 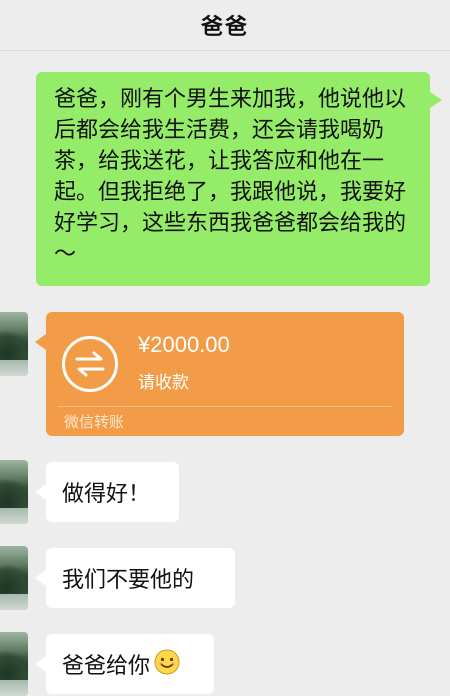 I want to click on transfer-divider, so click(x=225, y=406).